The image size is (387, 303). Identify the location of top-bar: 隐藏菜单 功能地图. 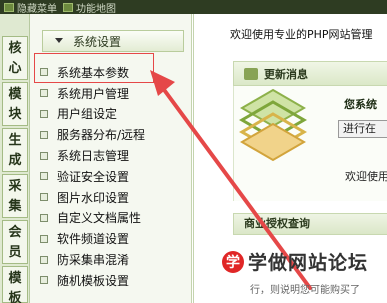
(193, 7).